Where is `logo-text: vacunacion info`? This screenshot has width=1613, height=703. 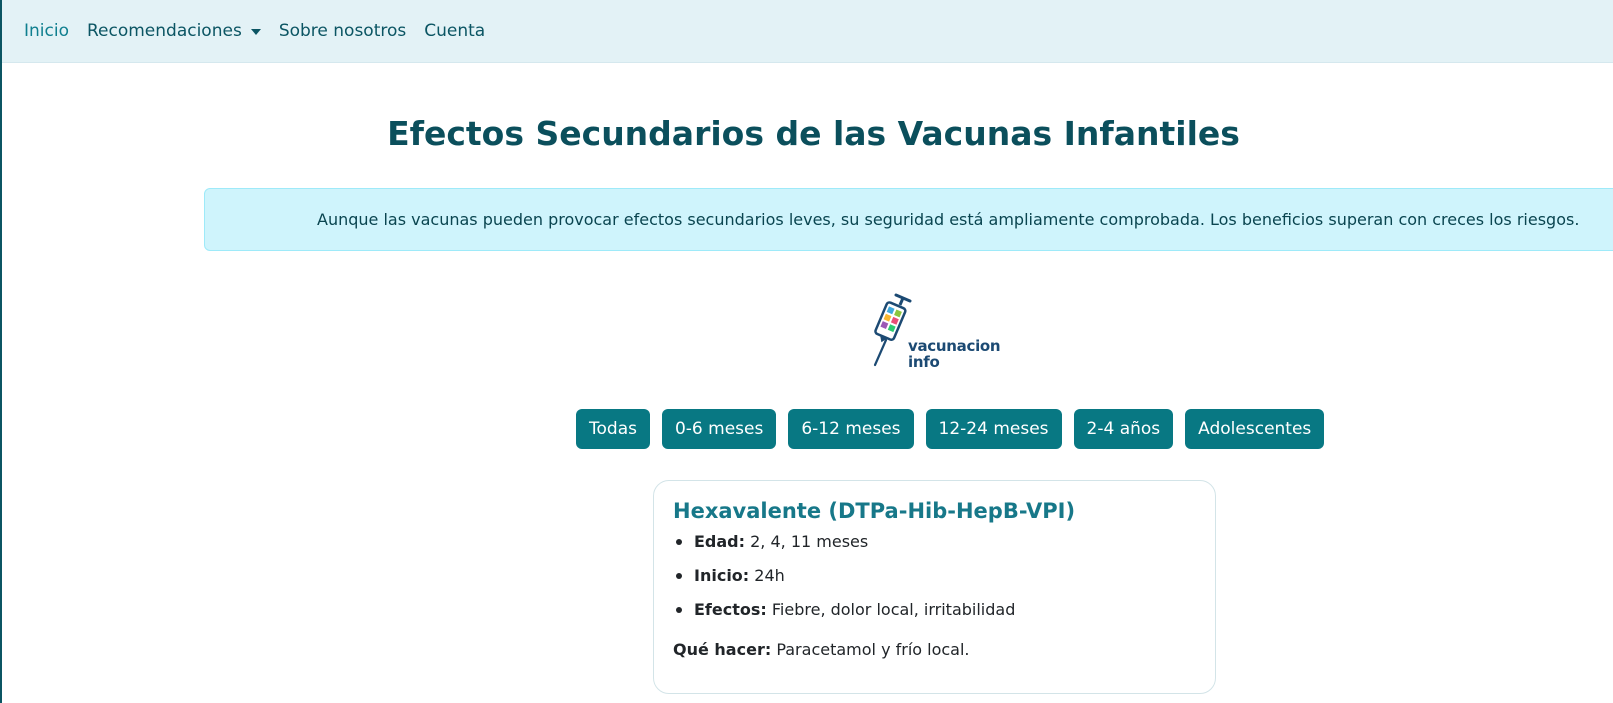 logo-text: vacunacion info is located at coordinates (954, 354).